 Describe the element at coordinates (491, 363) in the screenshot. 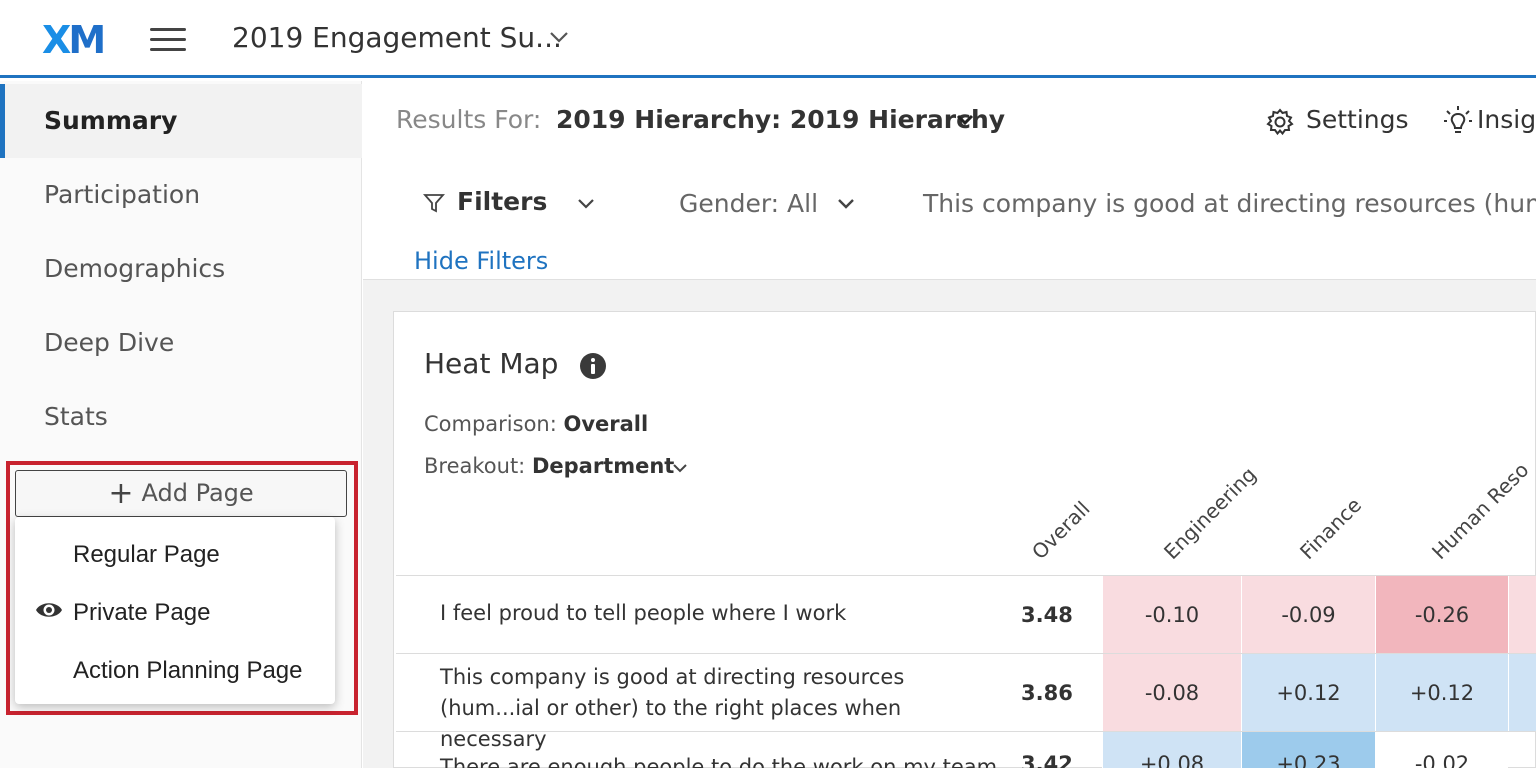

I see `widget-title: Heat Map` at that location.